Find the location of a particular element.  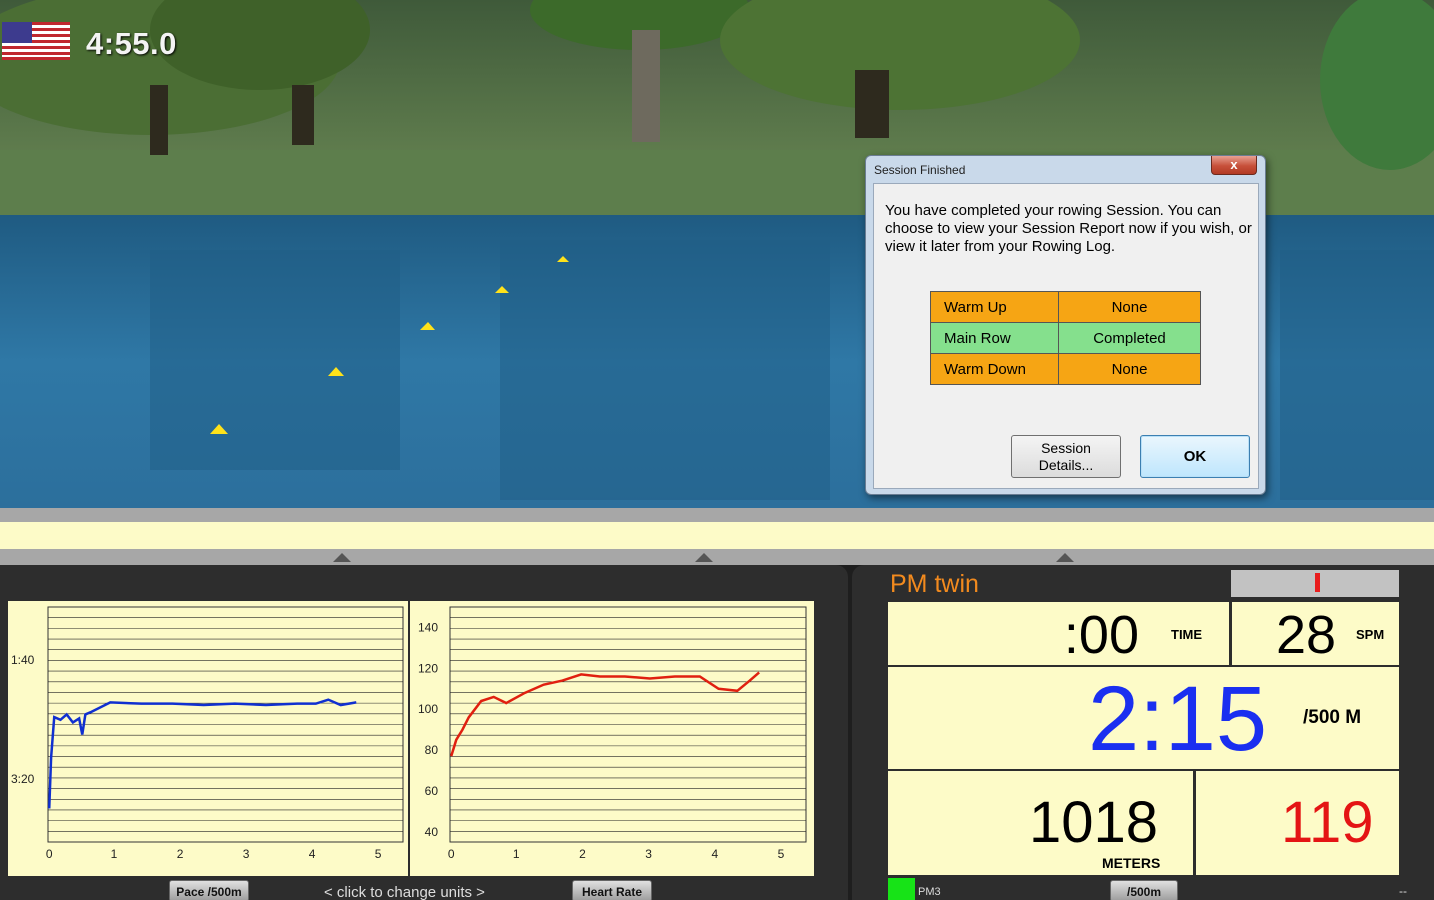

pm-units-button: /500m is located at coordinates (1144, 890).